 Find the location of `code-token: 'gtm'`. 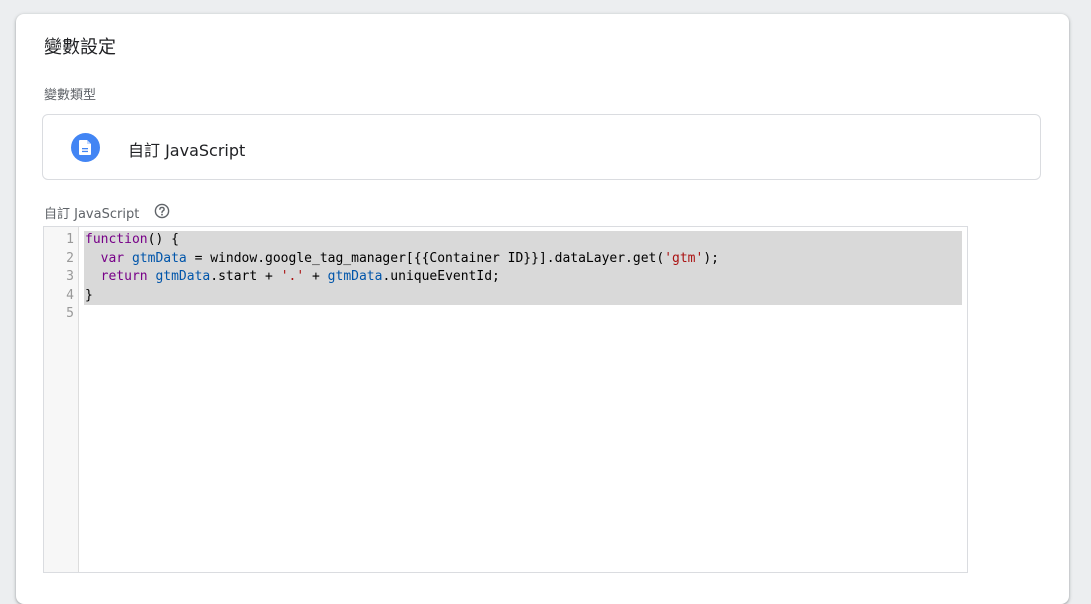

code-token: 'gtm' is located at coordinates (684, 258).